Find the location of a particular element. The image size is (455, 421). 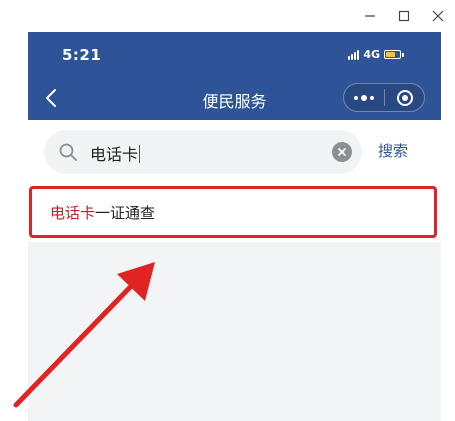

search-bar: 电话卡 搜索 is located at coordinates (234, 151).